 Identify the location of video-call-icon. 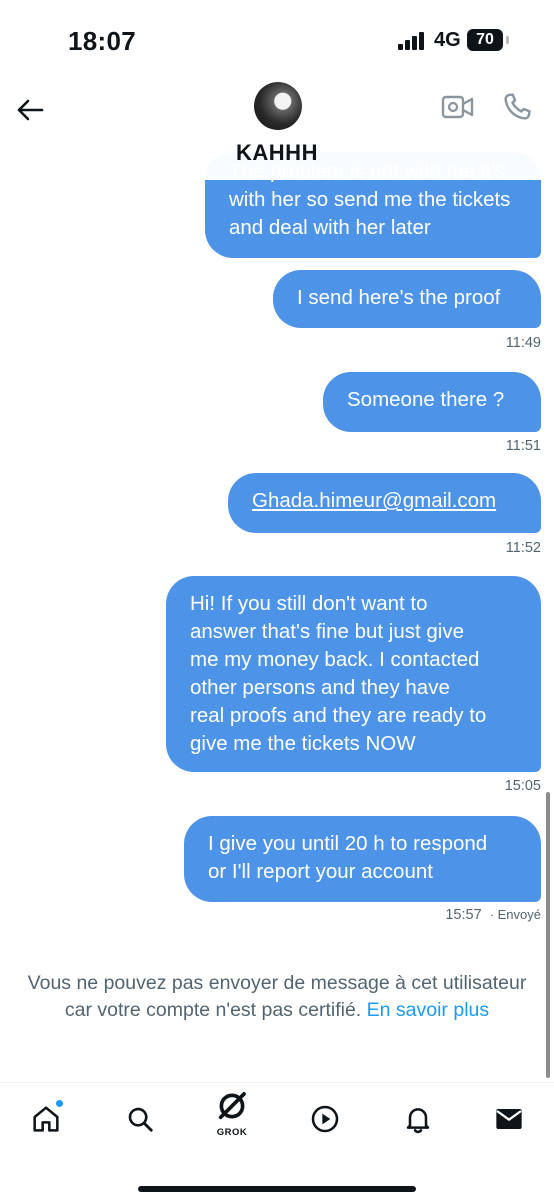
(457, 107).